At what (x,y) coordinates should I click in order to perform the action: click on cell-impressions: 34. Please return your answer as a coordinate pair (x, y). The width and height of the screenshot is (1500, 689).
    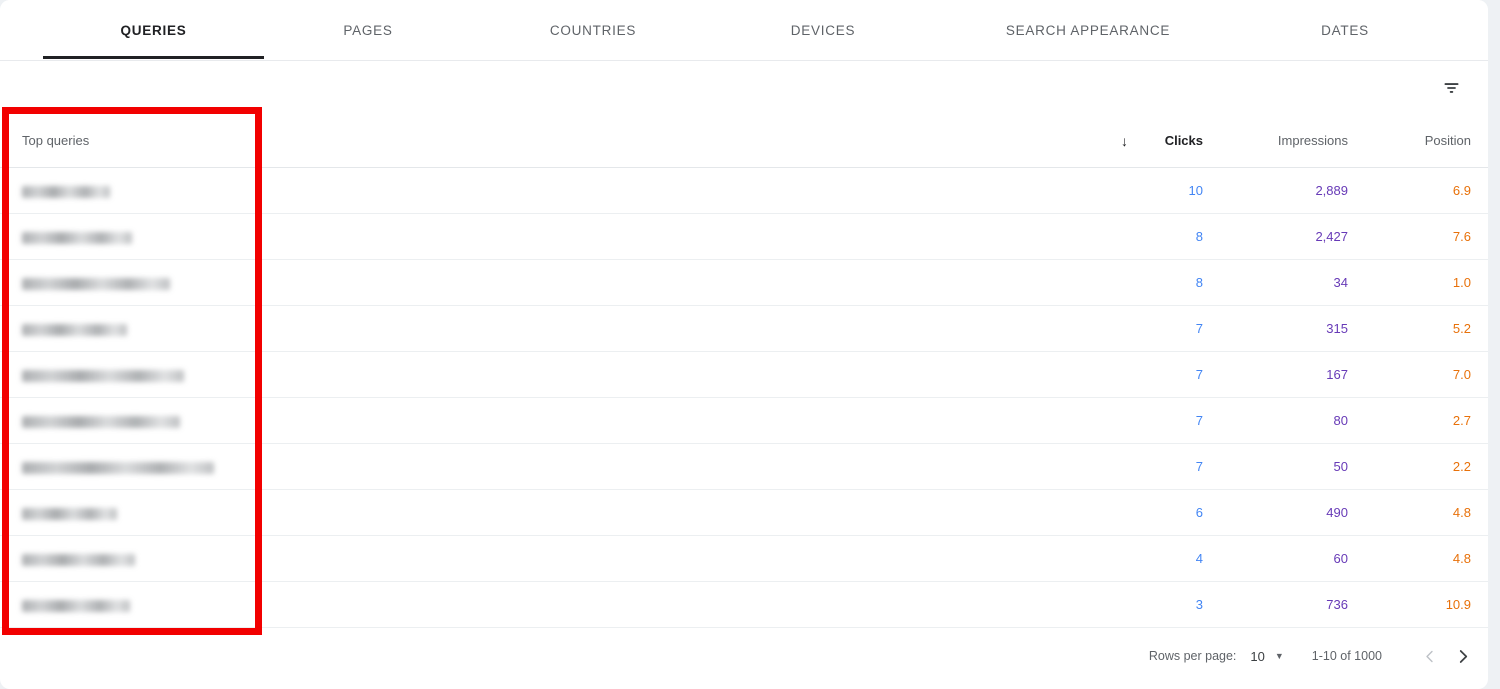
    Looking at the image, I should click on (1340, 282).